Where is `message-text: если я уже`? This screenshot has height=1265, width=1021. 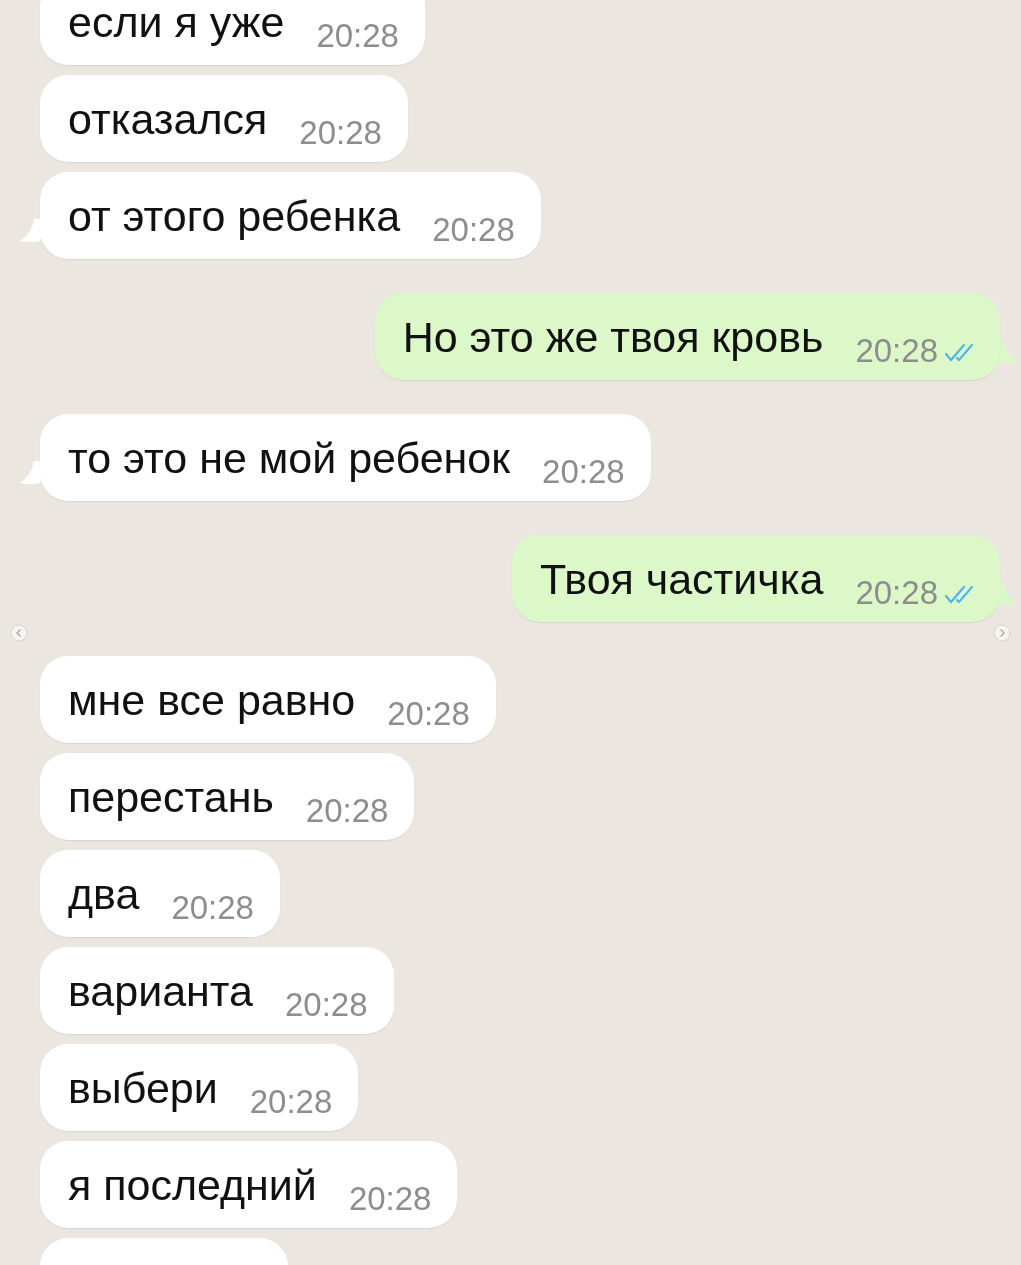
message-text: если я уже is located at coordinates (176, 22).